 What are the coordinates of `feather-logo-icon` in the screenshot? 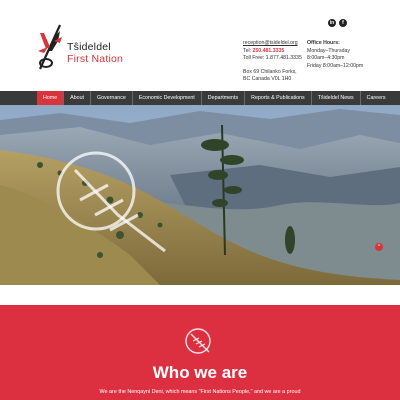 It's located at (50, 46).